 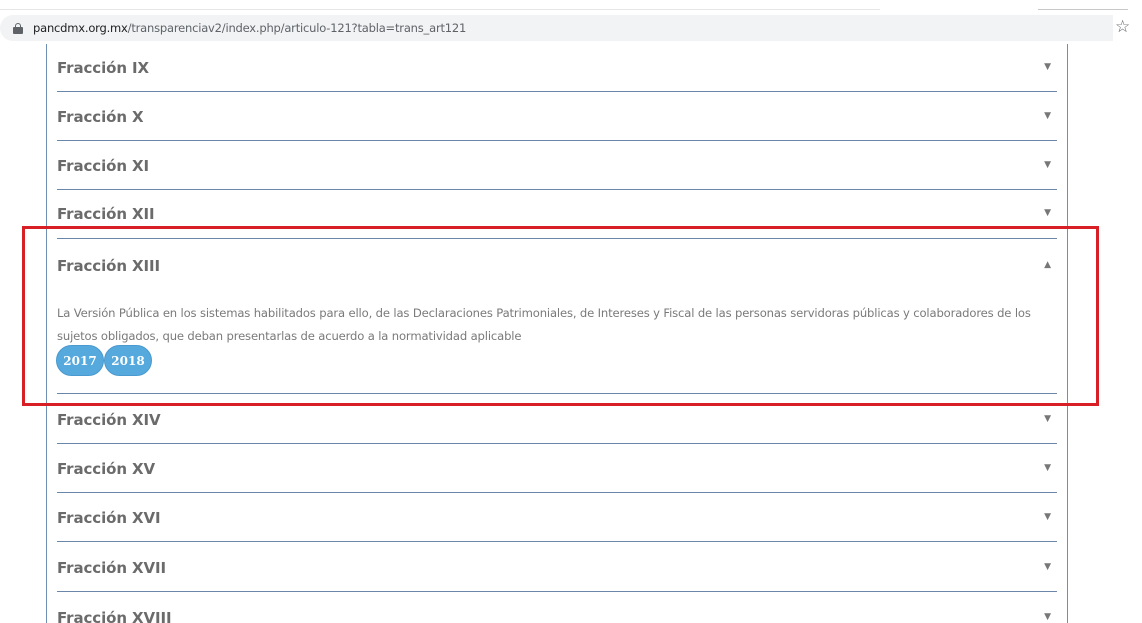 I want to click on accordion-item-xv: Fracción XV ▼, so click(x=557, y=468).